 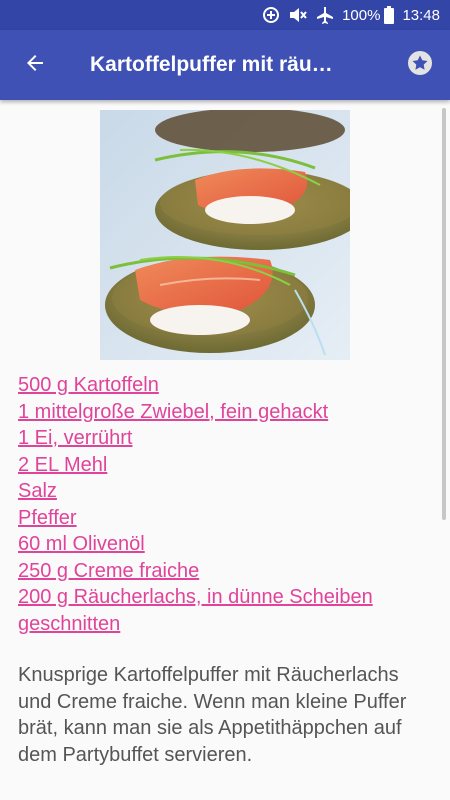 I want to click on ingredient-link: 250 g Creme fraiche, so click(x=223, y=571).